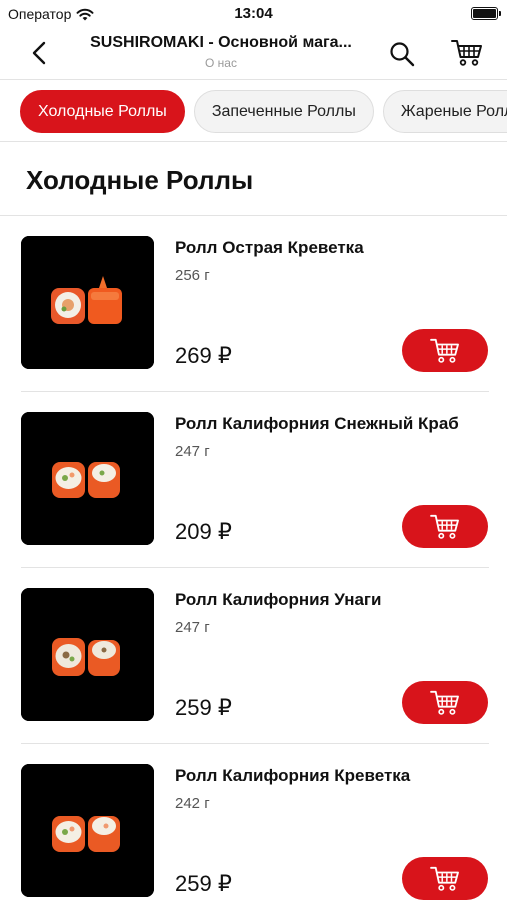  I want to click on section-title: Холодные Роллы, so click(140, 180).